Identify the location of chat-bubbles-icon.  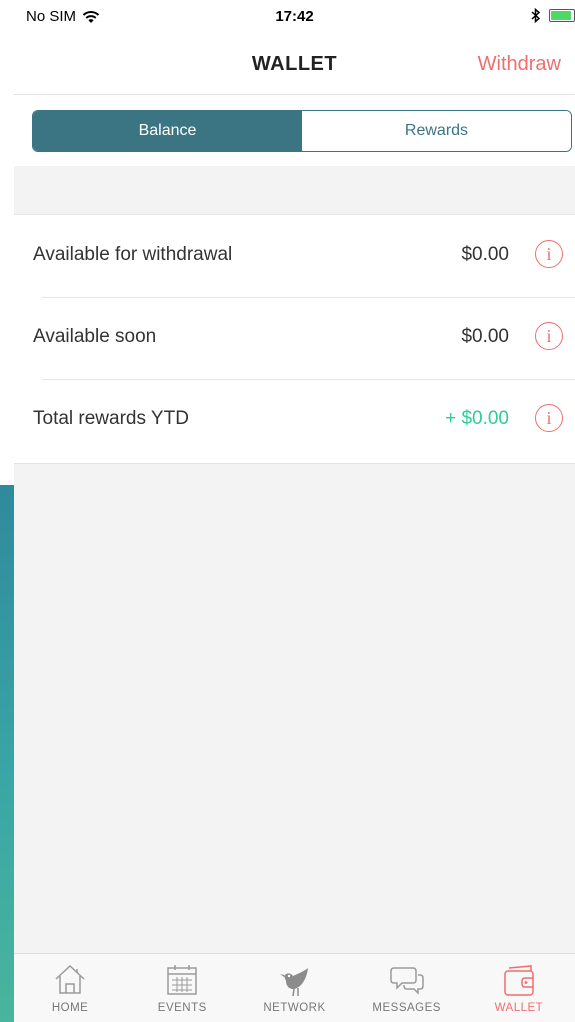
(406, 981).